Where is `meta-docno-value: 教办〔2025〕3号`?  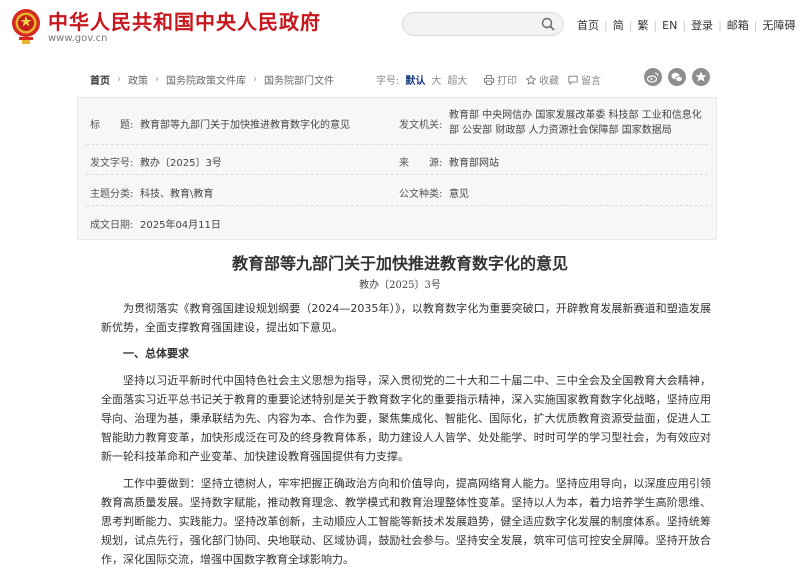
meta-docno-value: 教办〔2025〕3号 is located at coordinates (181, 163).